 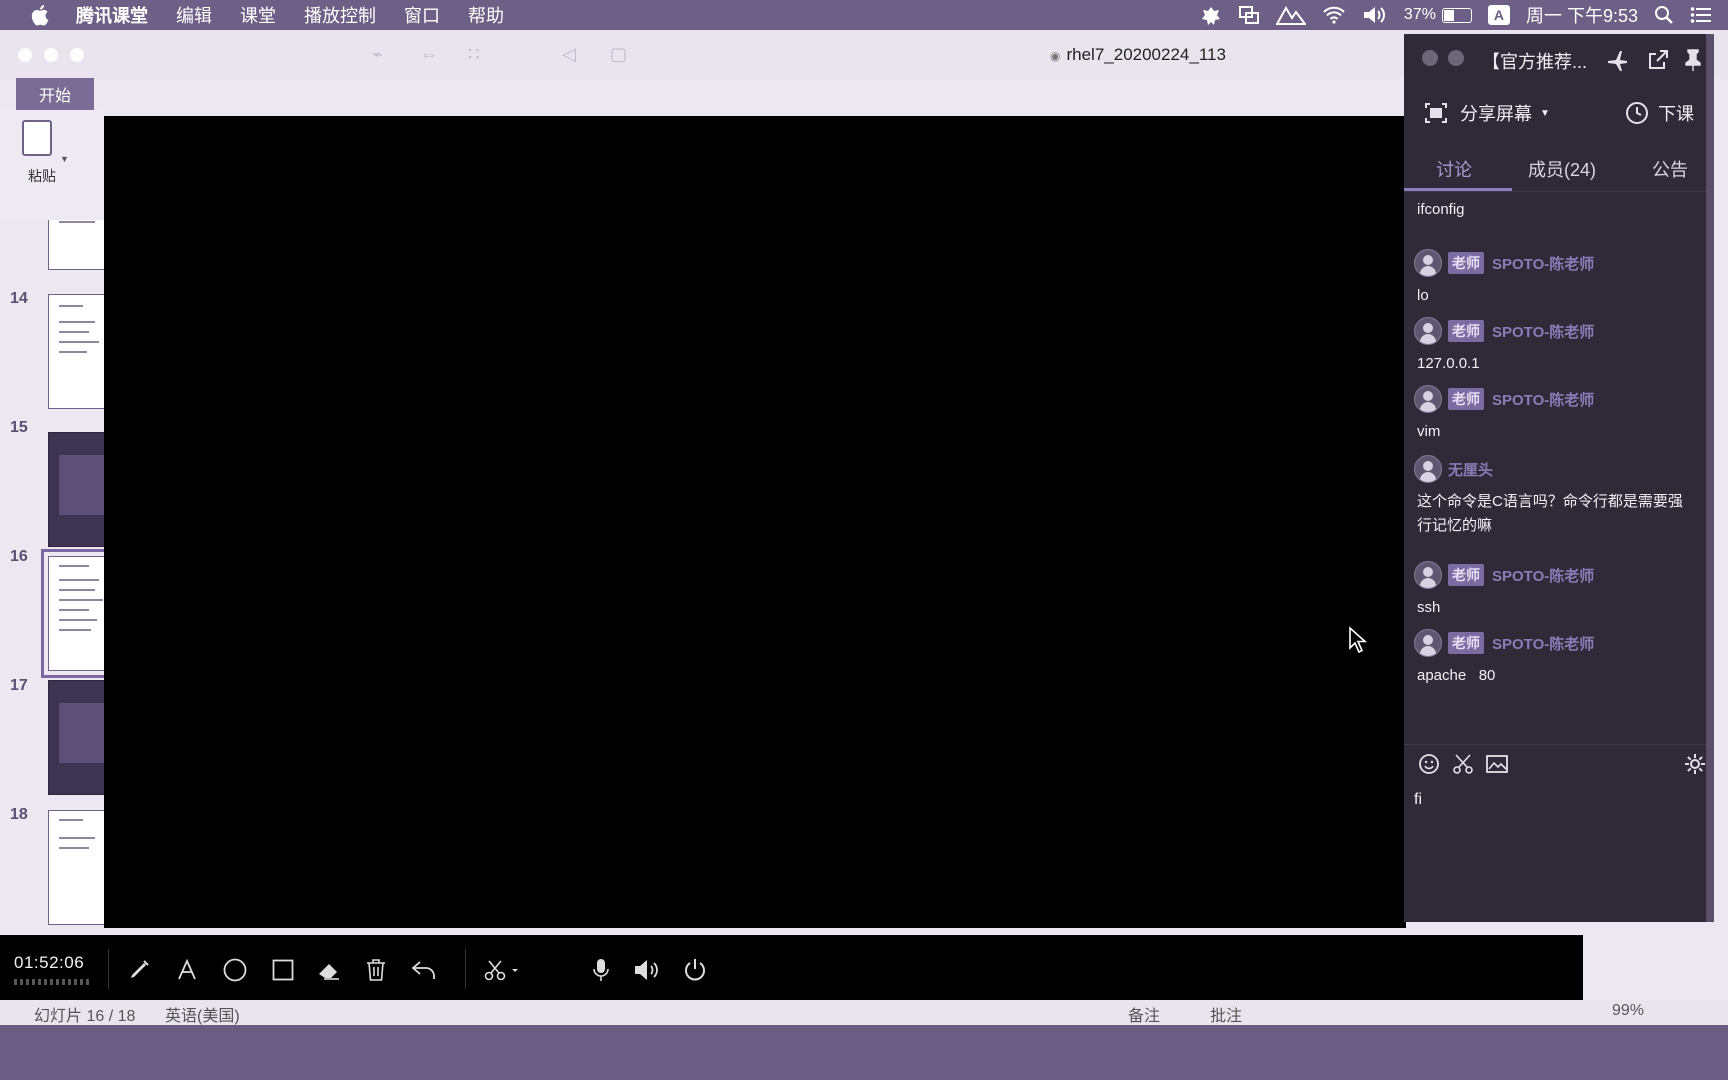 I want to click on image-icon, so click(x=1497, y=764).